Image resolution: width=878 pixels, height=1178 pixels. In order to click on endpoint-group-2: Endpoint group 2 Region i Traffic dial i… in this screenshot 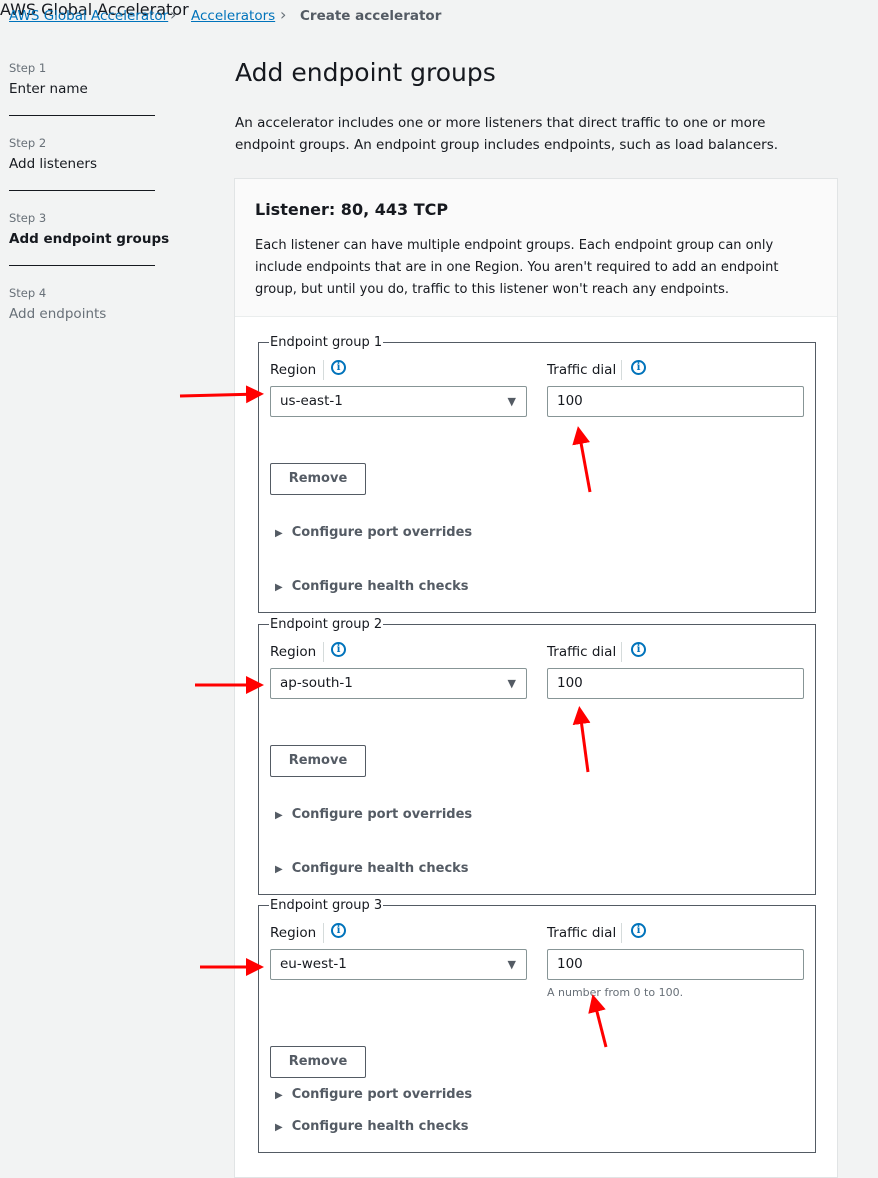, I will do `click(537, 756)`.